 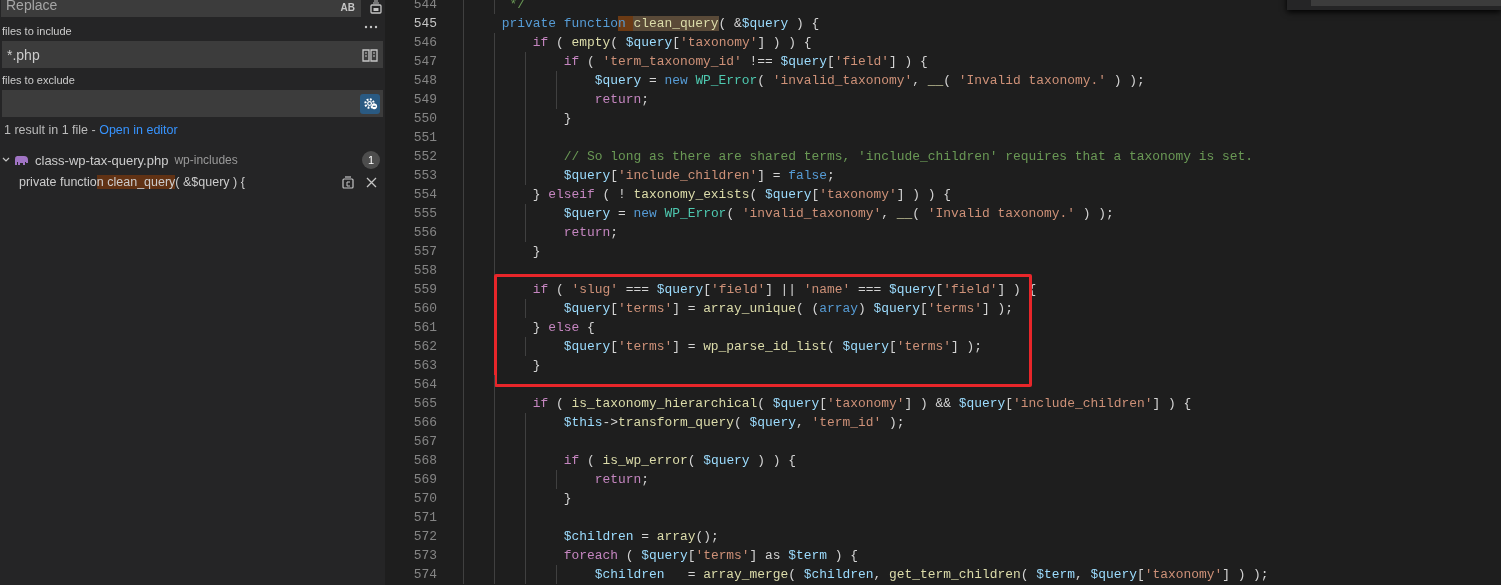 What do you see at coordinates (424, 328) in the screenshot?
I see `line-number: 561` at bounding box center [424, 328].